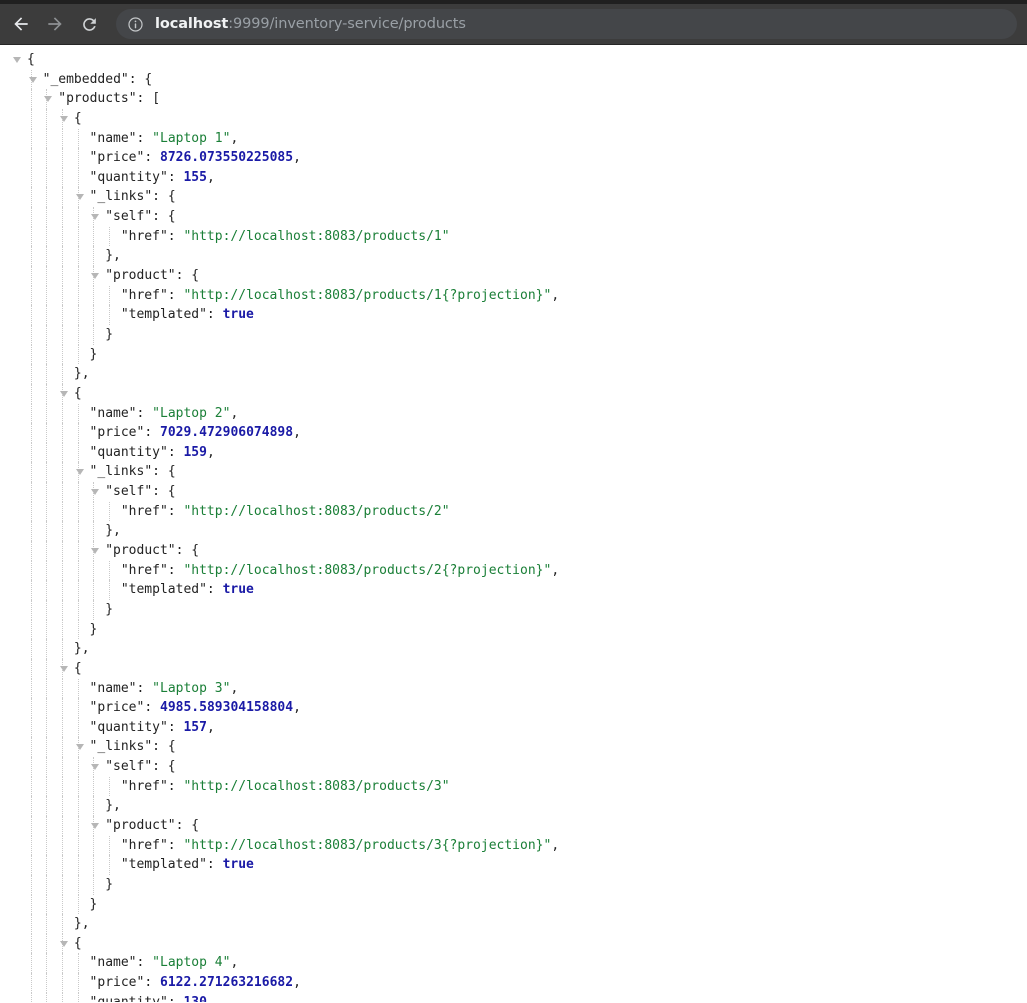 Image resolution: width=1027 pixels, height=1003 pixels. I want to click on json-line: "self": {, so click(513, 217).